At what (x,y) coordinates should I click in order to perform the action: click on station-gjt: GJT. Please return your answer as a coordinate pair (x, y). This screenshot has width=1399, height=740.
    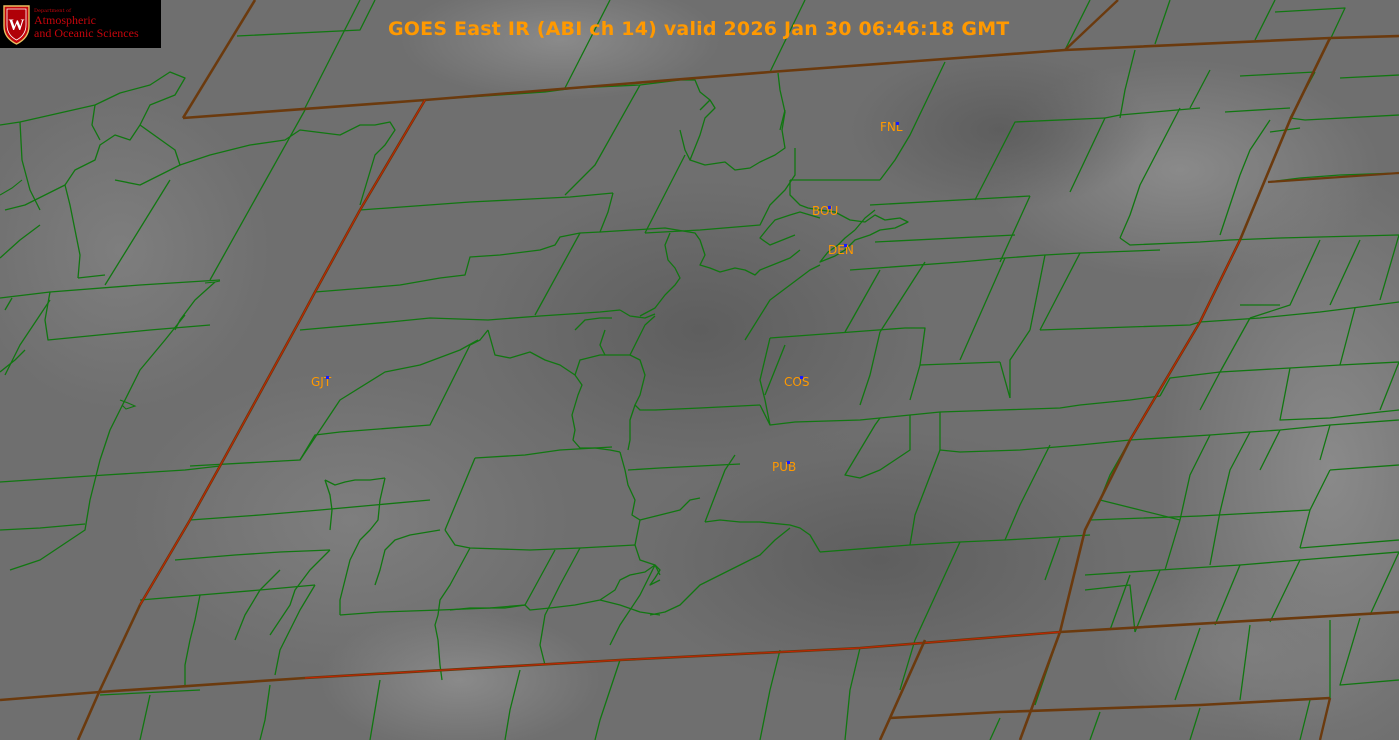
    Looking at the image, I should click on (321, 382).